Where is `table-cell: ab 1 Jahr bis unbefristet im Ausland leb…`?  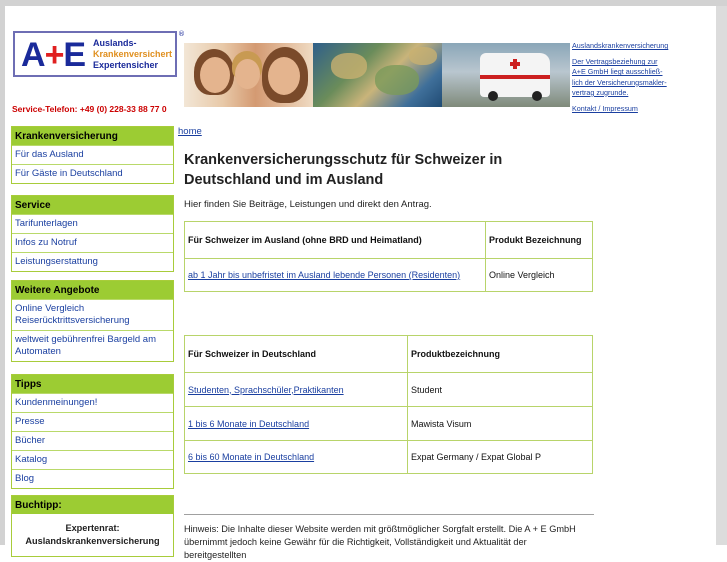
table-cell: ab 1 Jahr bis unbefristet im Ausland leb… is located at coordinates (335, 275).